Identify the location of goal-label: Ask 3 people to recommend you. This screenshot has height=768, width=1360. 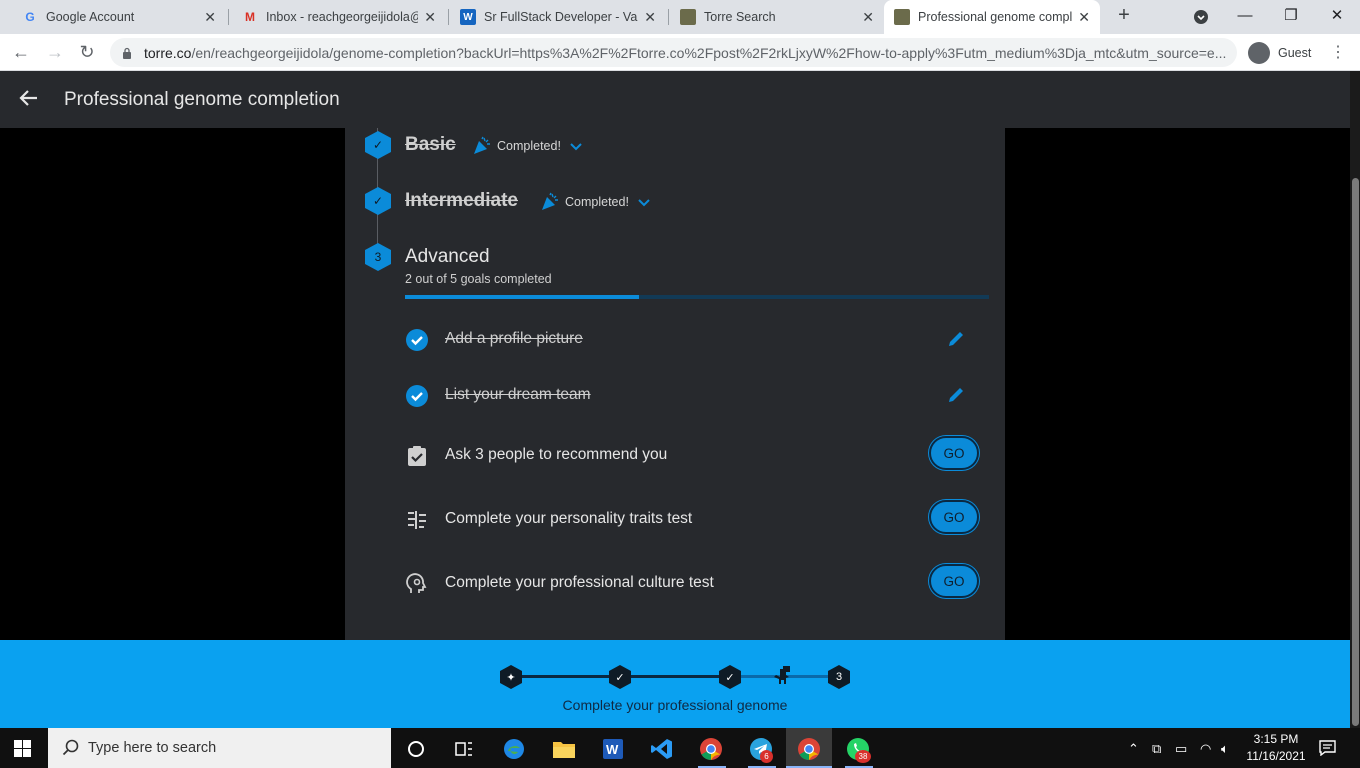
(556, 454).